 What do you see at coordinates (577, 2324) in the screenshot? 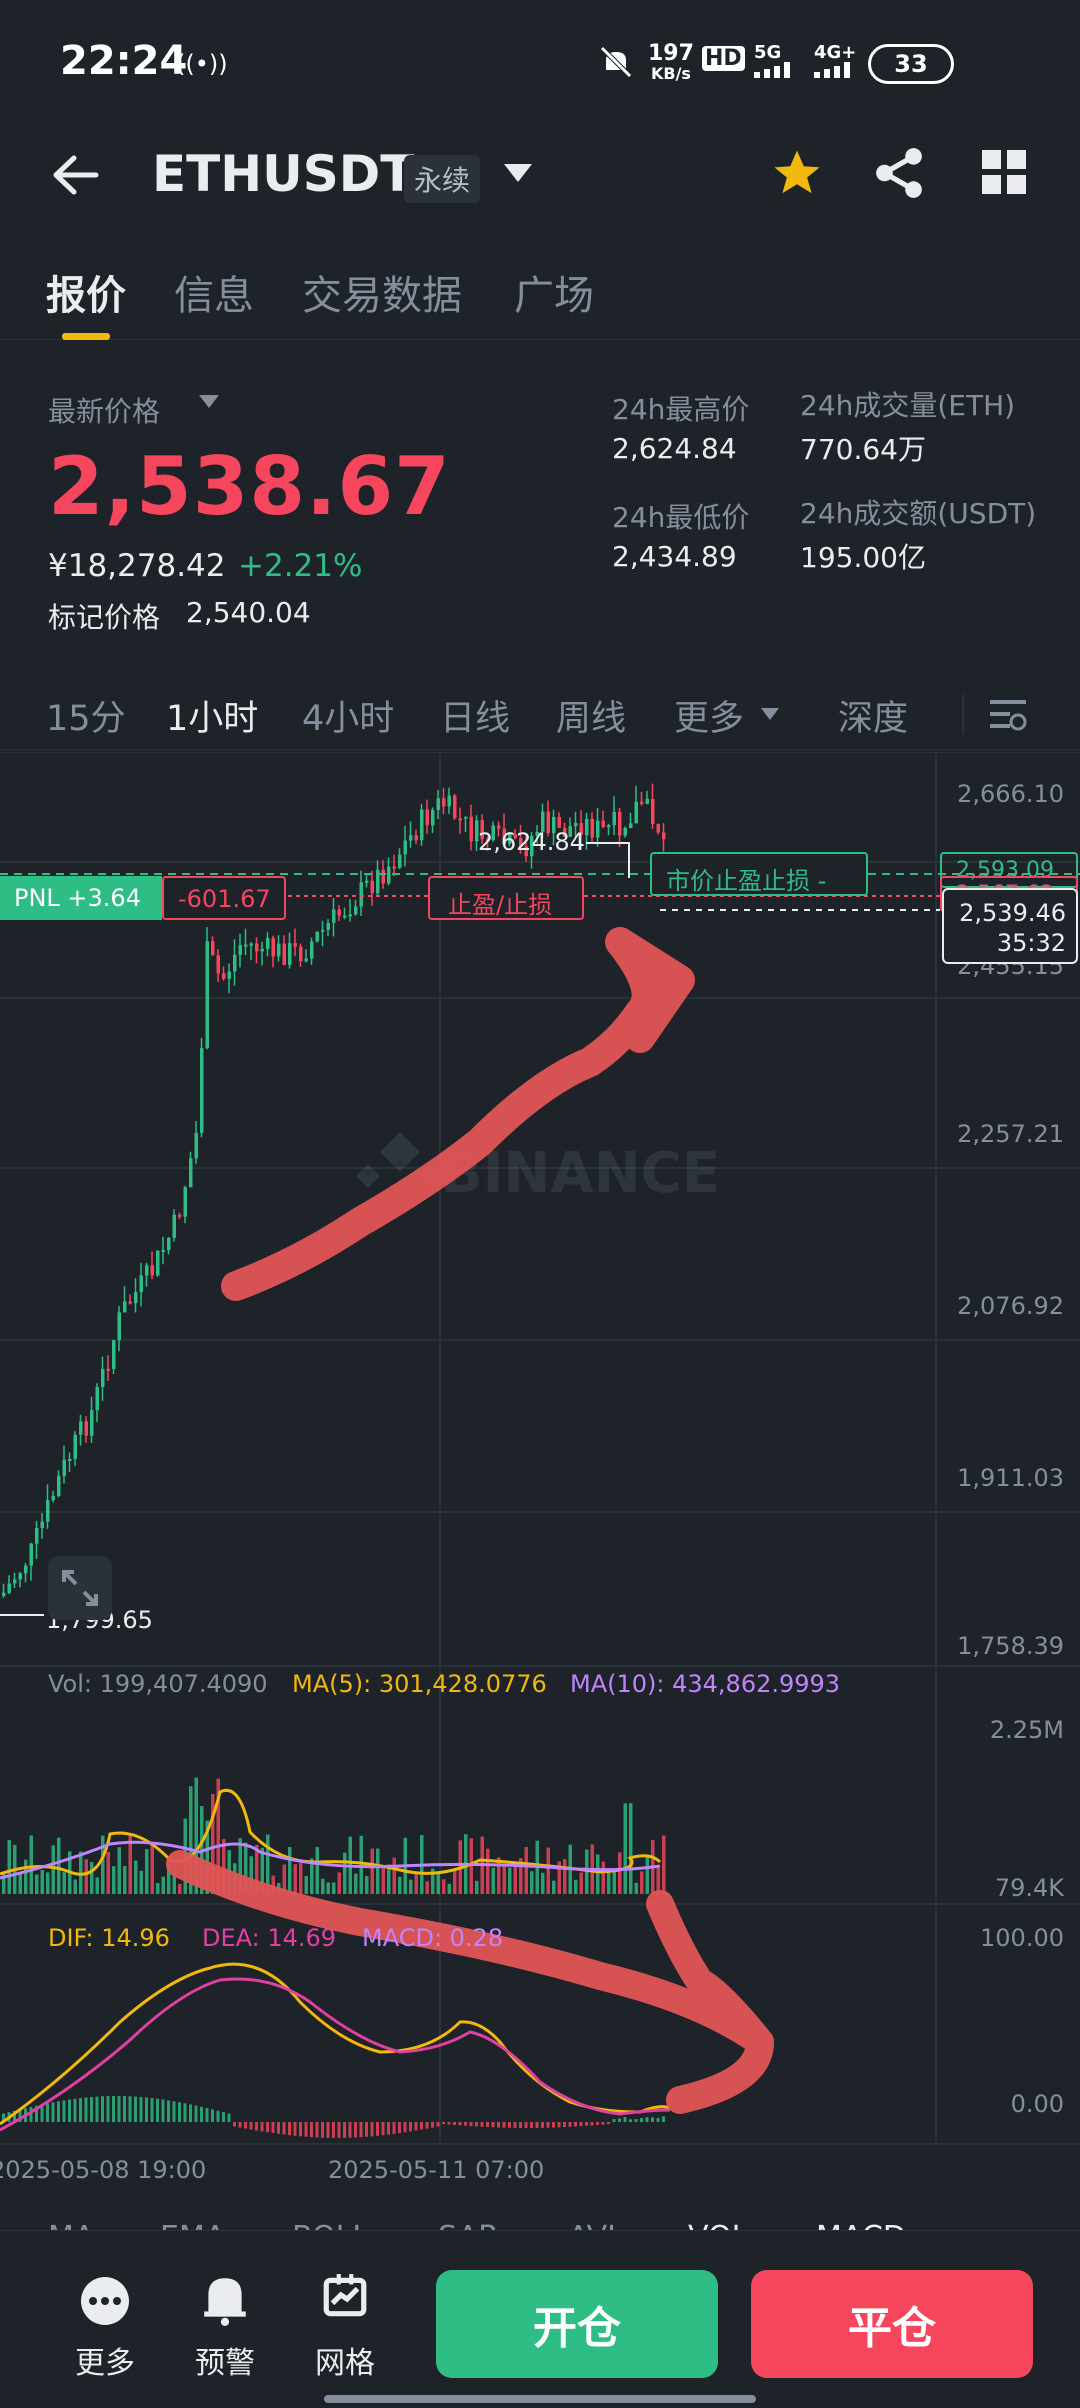
I see `open-position-button: 开仓` at bounding box center [577, 2324].